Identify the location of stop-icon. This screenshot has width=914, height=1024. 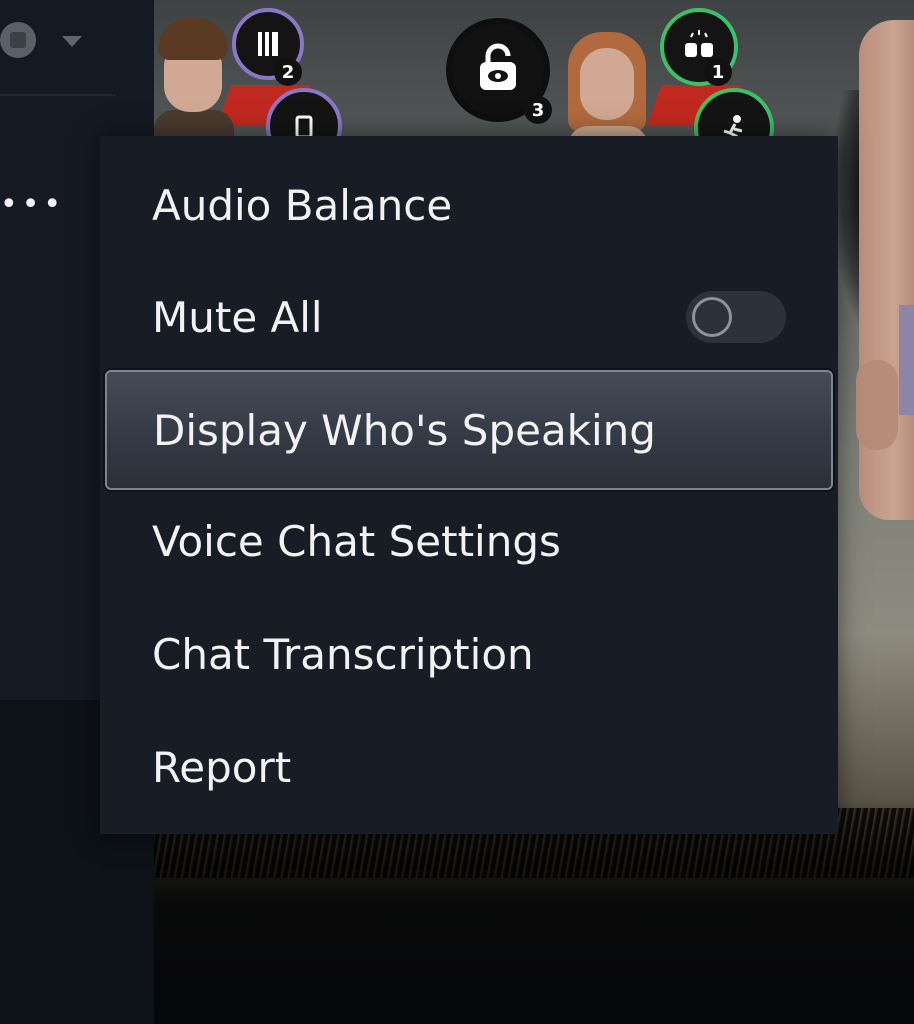
(18, 40).